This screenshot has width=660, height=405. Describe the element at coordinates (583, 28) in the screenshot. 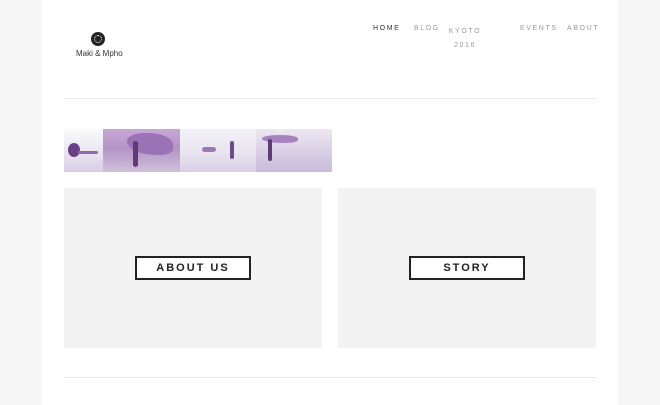

I see `nav-about: ABOUT` at that location.